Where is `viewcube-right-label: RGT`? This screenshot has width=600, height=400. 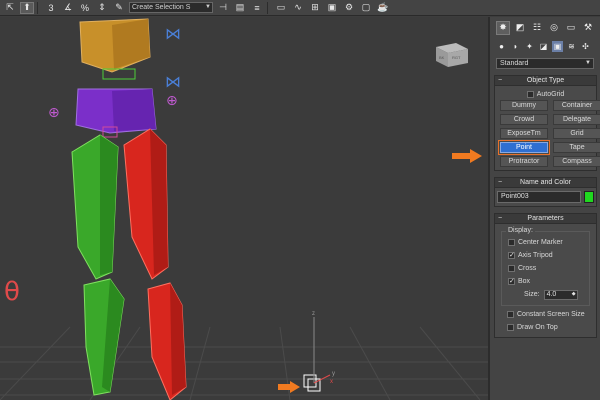
viewcube-right-label: RGT is located at coordinates (456, 57).